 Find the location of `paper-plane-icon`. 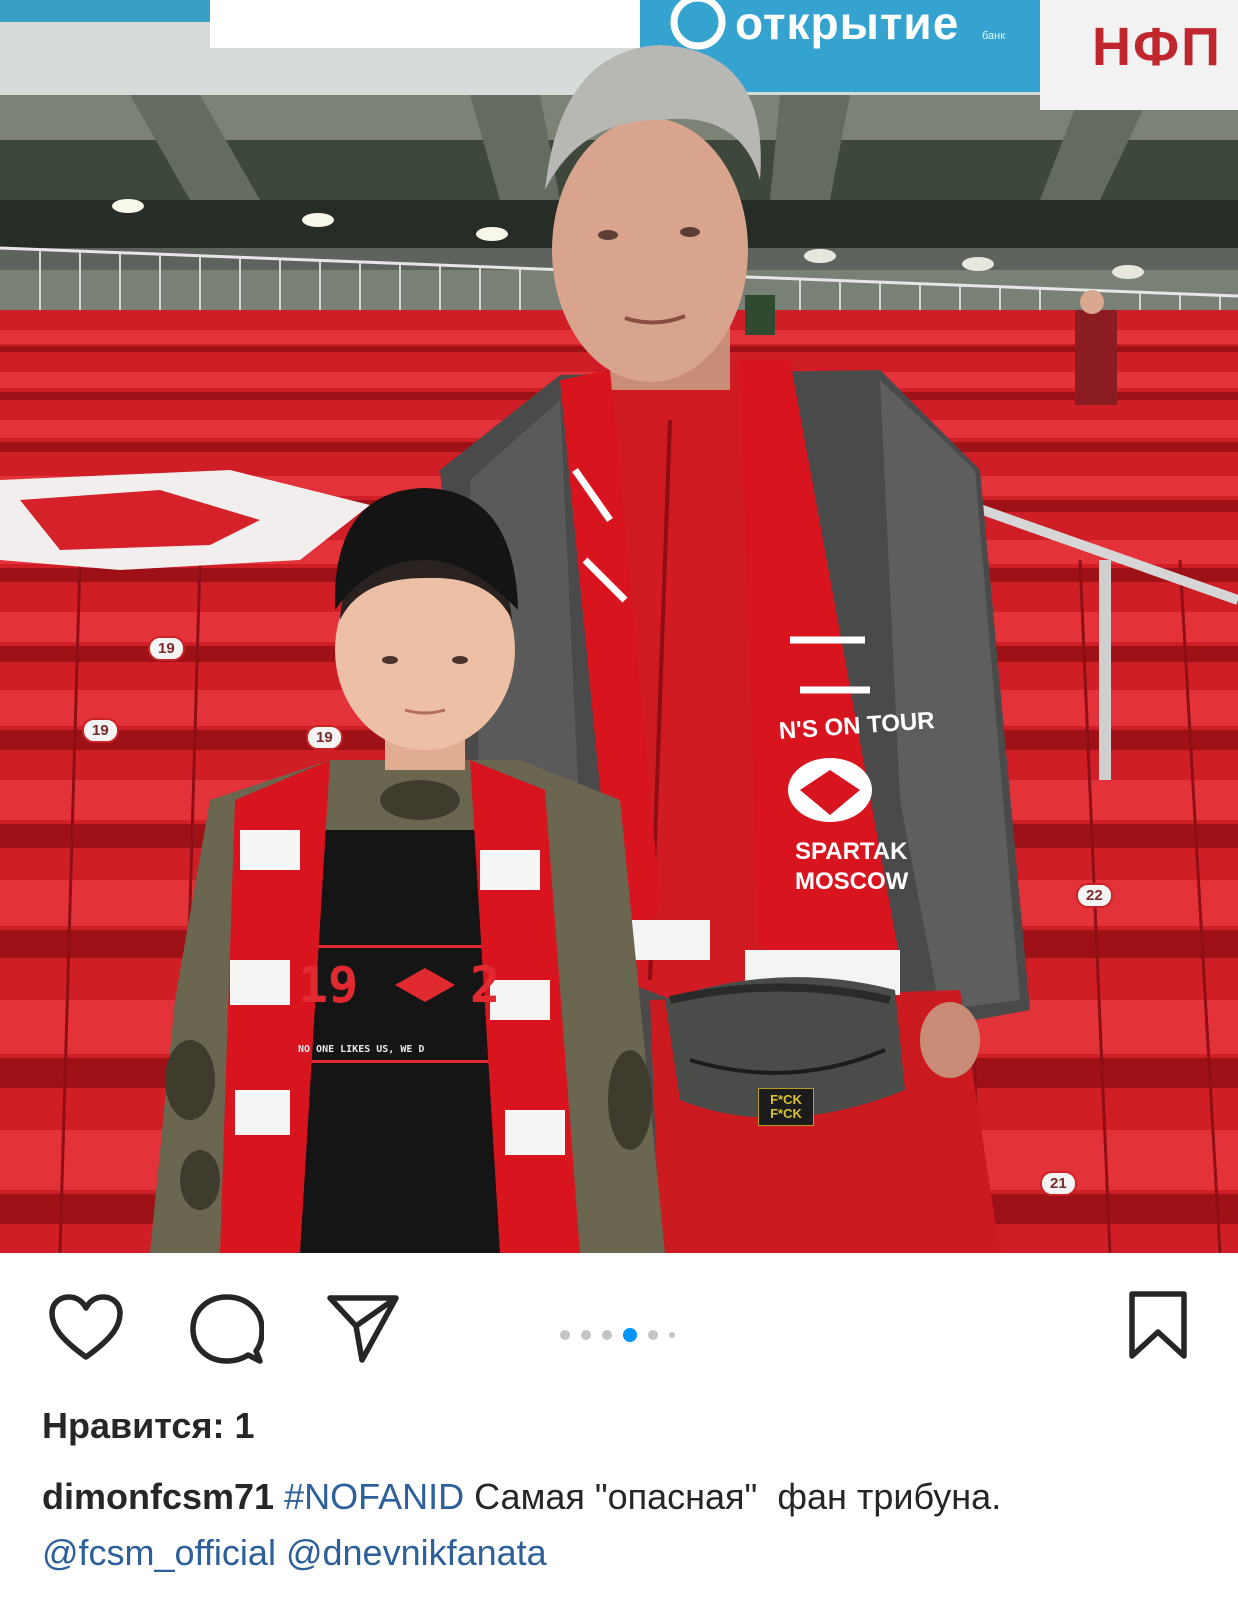

paper-plane-icon is located at coordinates (363, 1329).